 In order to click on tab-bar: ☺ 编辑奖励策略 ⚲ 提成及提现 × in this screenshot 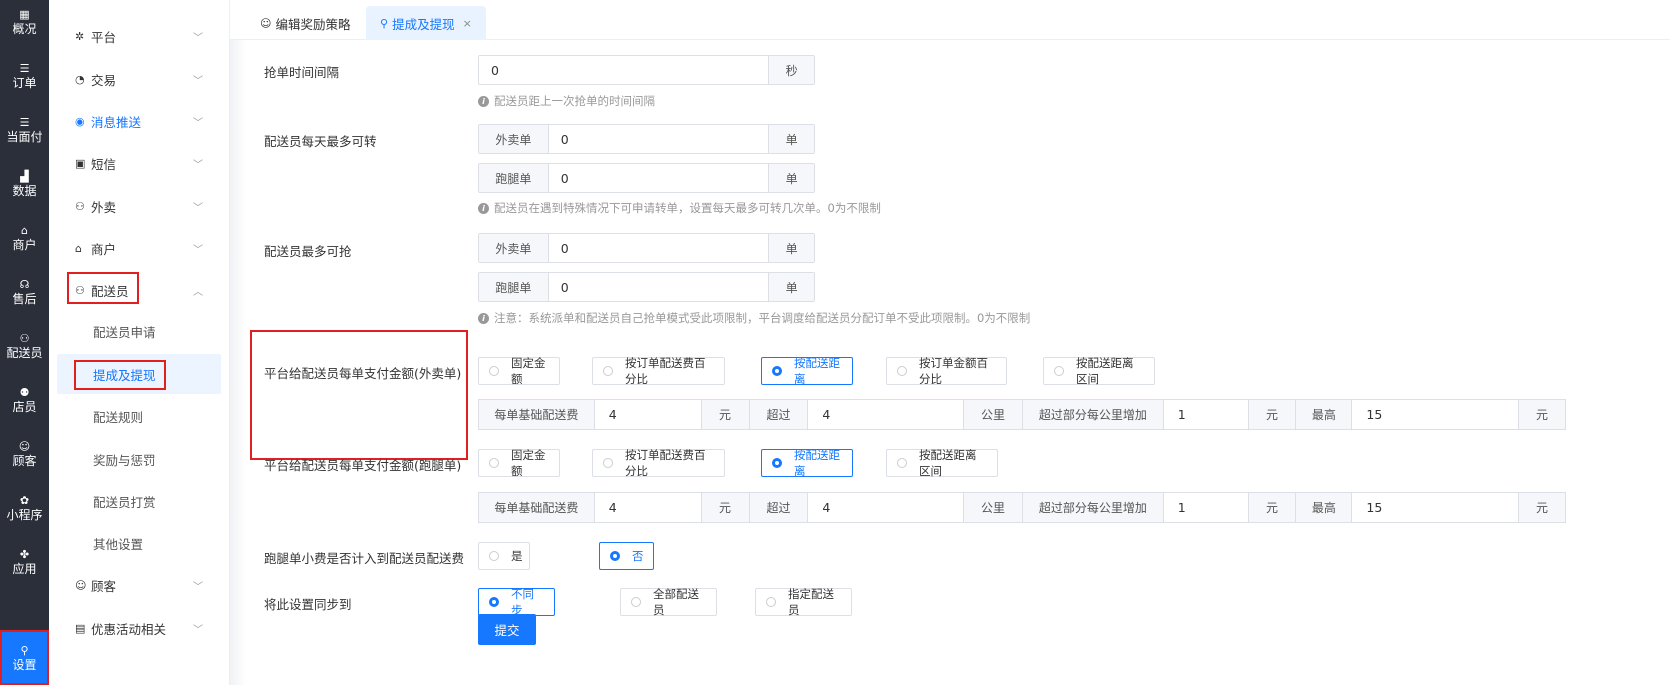, I will do `click(950, 20)`.